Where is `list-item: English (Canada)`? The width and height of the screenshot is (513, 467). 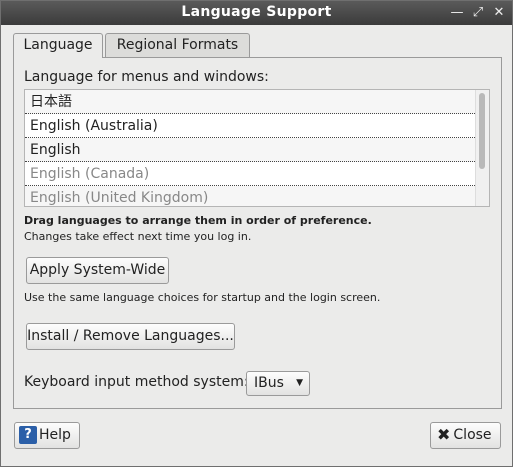 list-item: English (Canada) is located at coordinates (251, 174).